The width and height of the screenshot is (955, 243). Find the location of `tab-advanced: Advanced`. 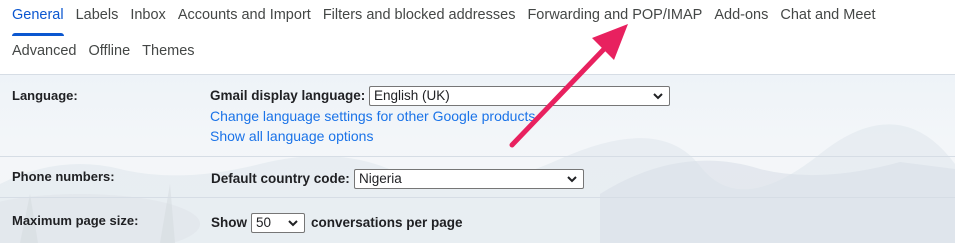

tab-advanced: Advanced is located at coordinates (44, 54).